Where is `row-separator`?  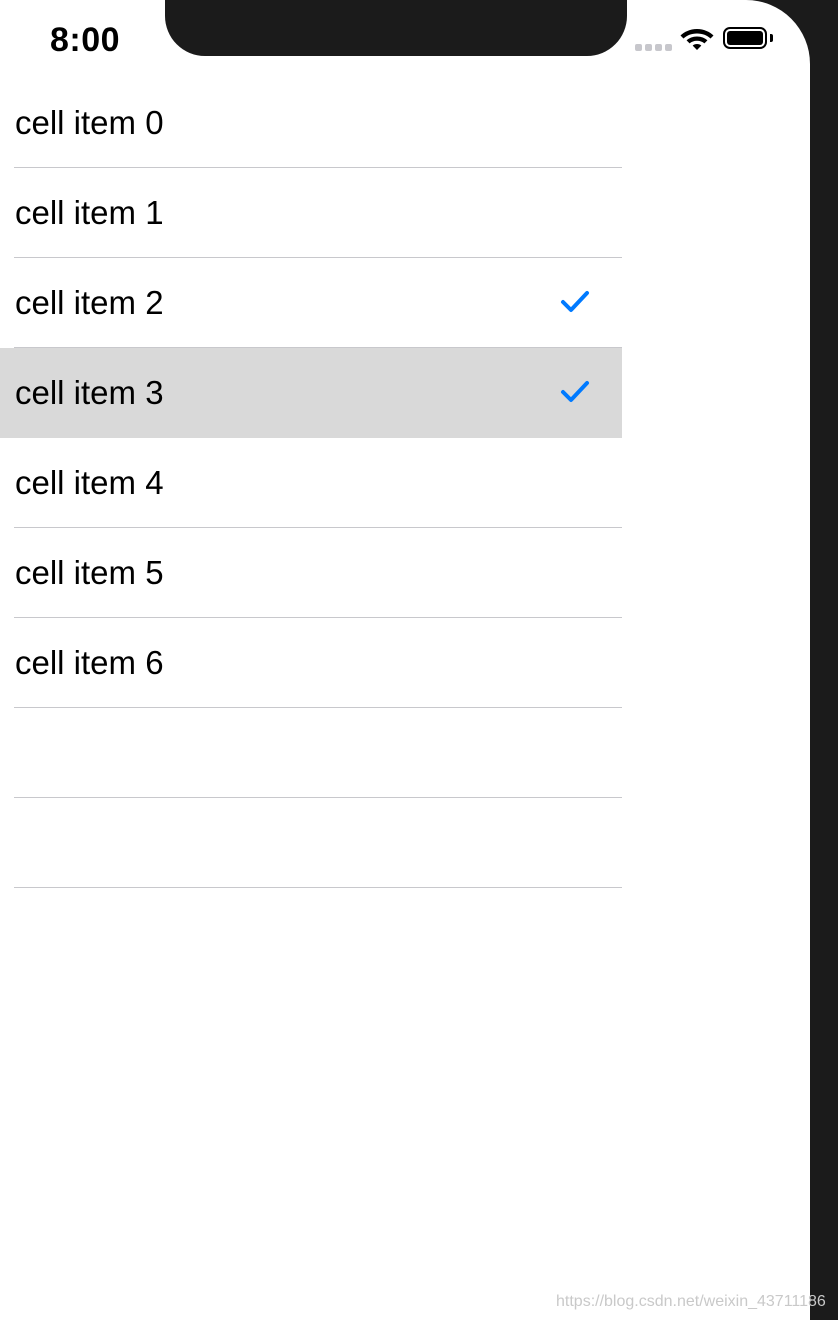
row-separator is located at coordinates (318, 887).